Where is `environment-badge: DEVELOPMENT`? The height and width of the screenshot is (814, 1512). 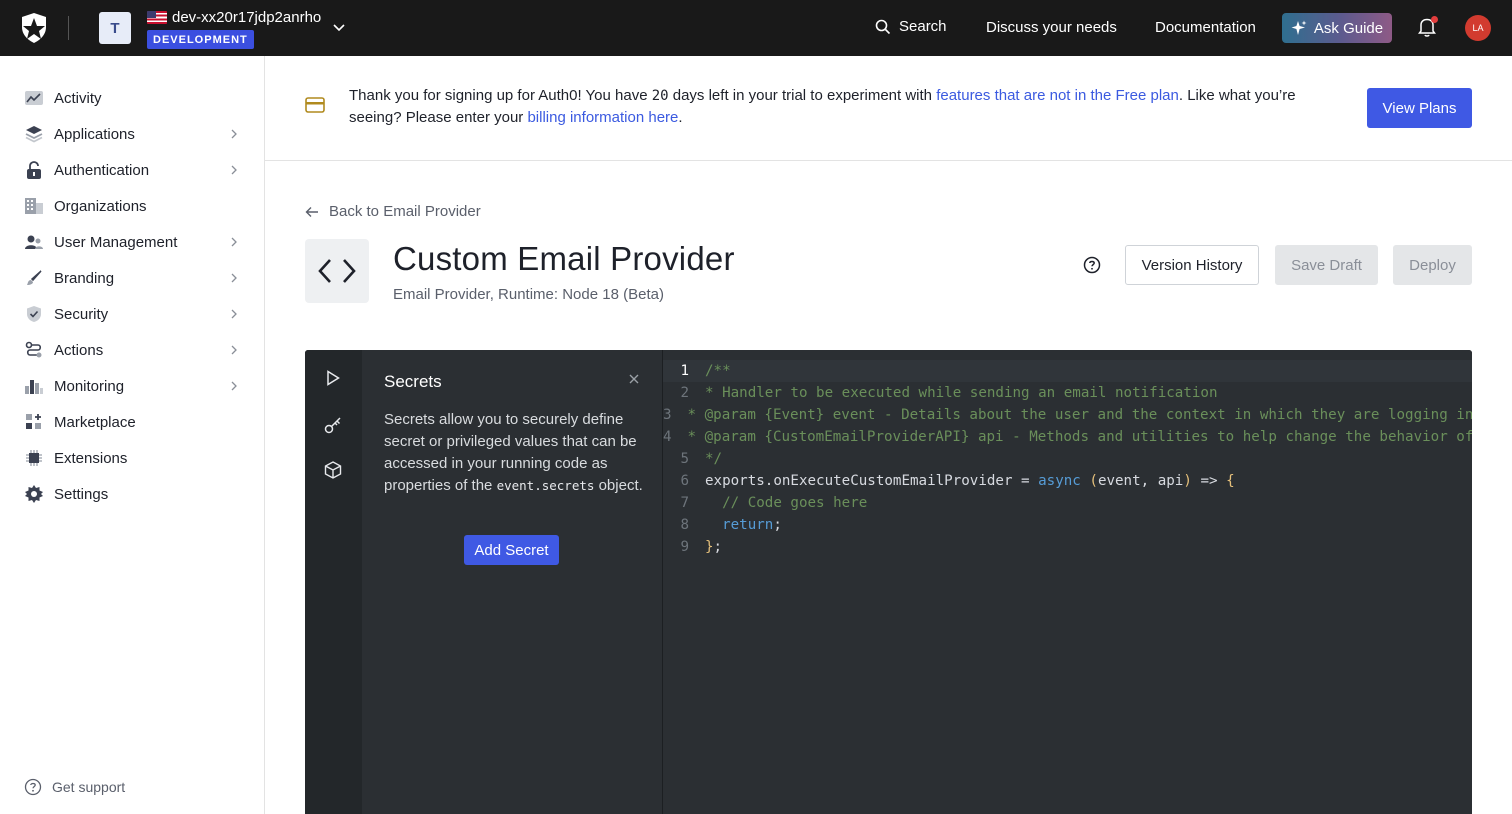 environment-badge: DEVELOPMENT is located at coordinates (200, 39).